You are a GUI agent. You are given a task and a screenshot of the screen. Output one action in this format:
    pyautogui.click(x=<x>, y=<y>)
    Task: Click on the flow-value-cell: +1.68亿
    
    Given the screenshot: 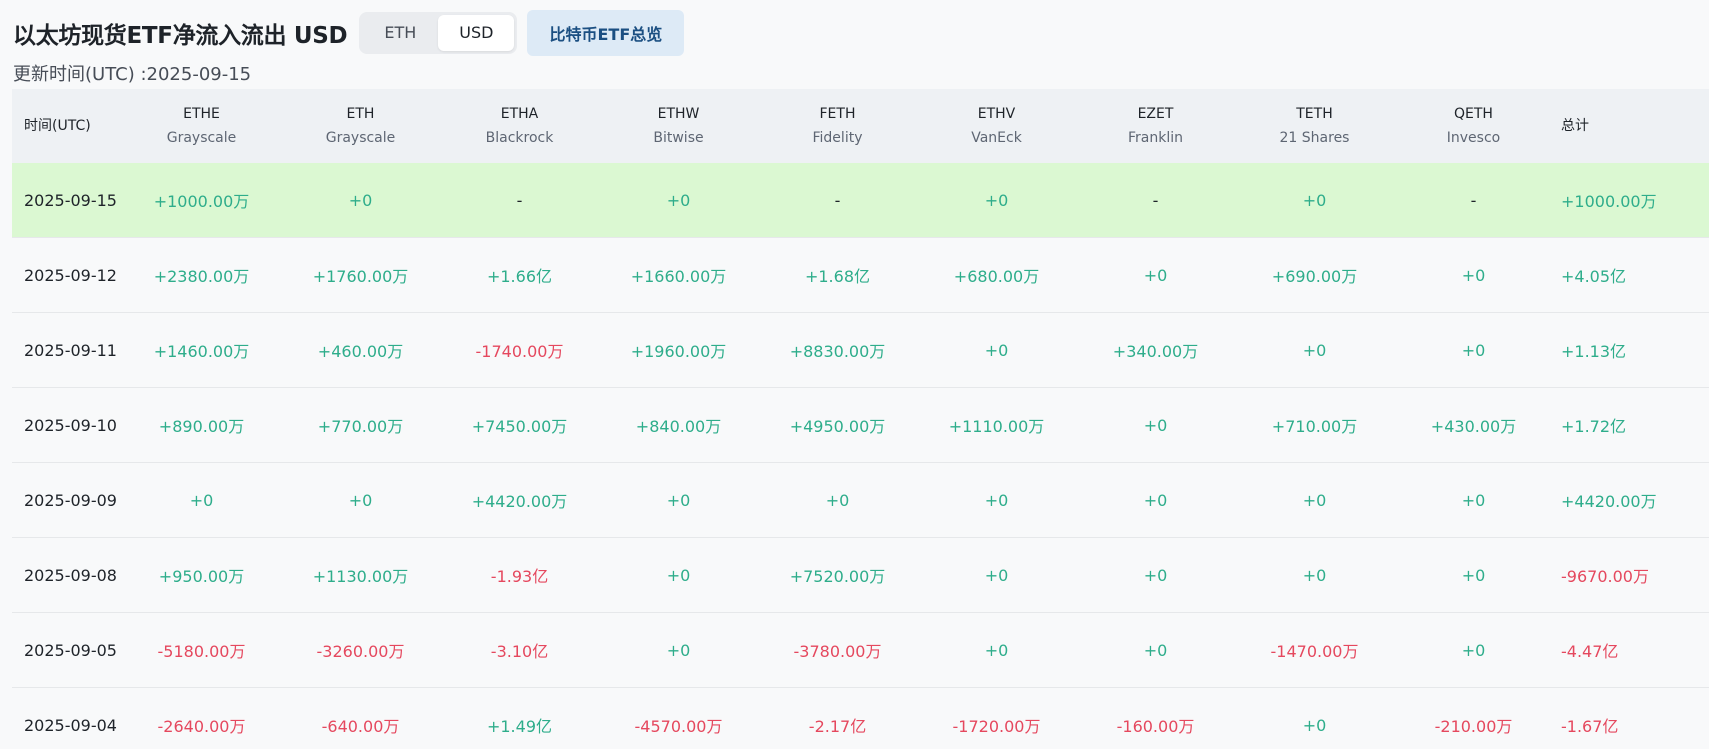 What is the action you would take?
    pyautogui.click(x=837, y=276)
    